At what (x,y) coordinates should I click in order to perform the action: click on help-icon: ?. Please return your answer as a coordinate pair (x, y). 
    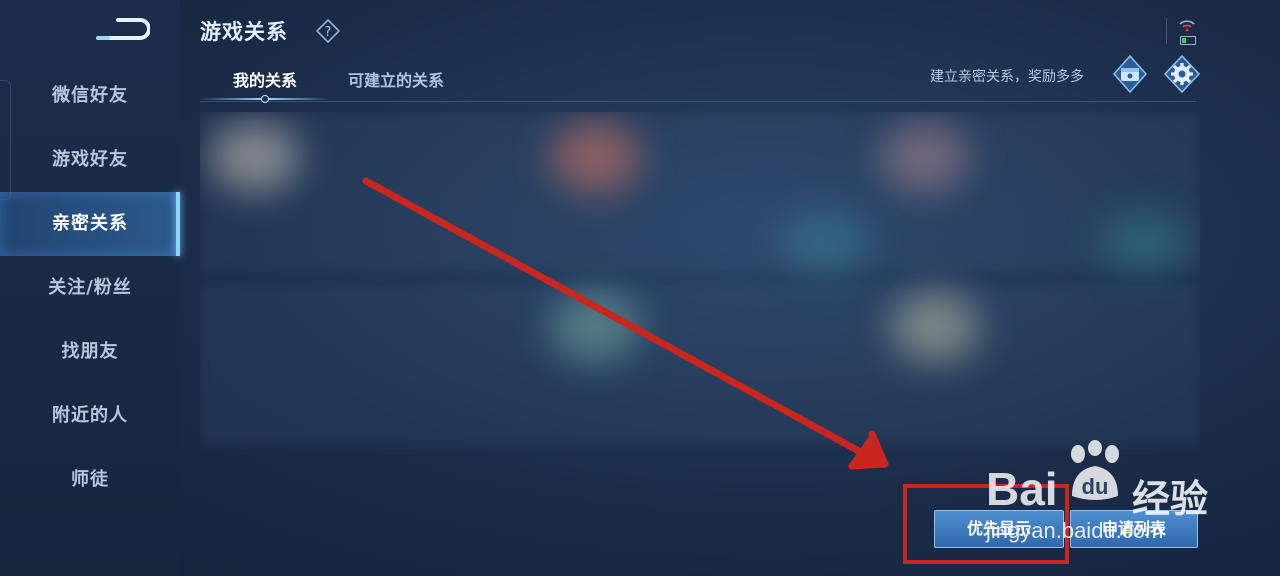
    Looking at the image, I should click on (328, 31).